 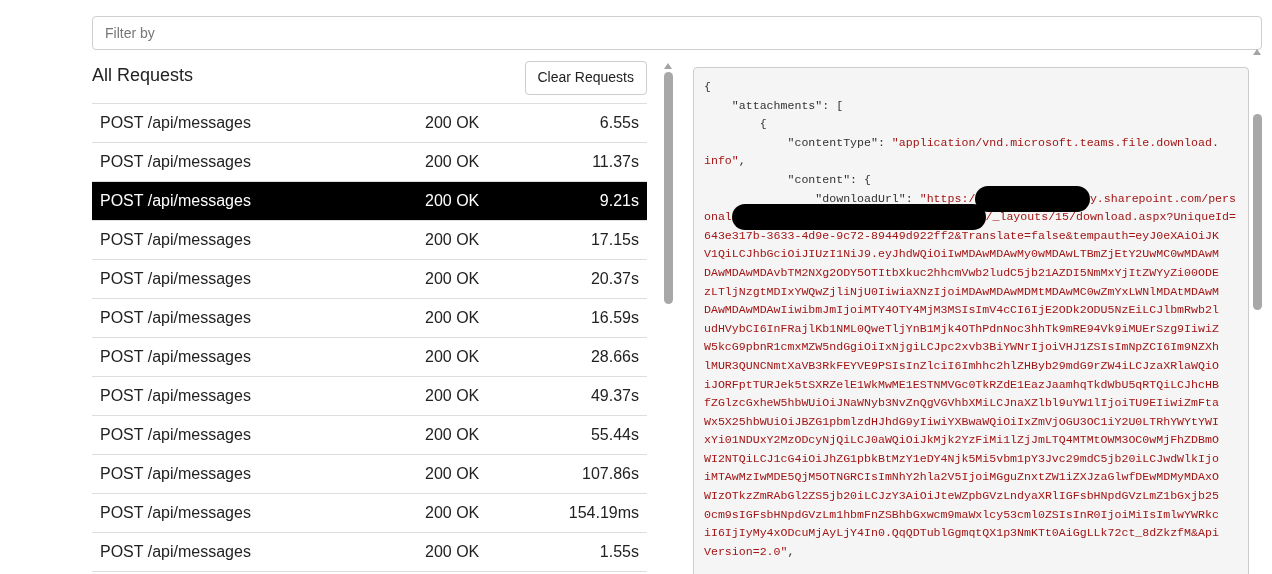 What do you see at coordinates (143, 75) in the screenshot?
I see `panel-title: All Requests` at bounding box center [143, 75].